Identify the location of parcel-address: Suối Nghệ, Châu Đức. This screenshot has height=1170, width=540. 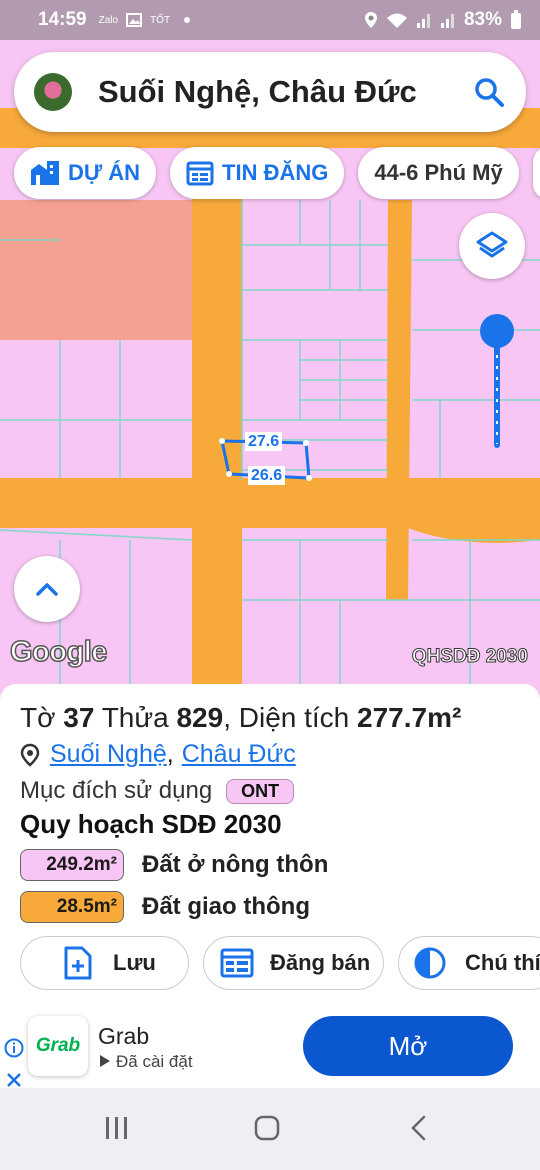
(270, 754).